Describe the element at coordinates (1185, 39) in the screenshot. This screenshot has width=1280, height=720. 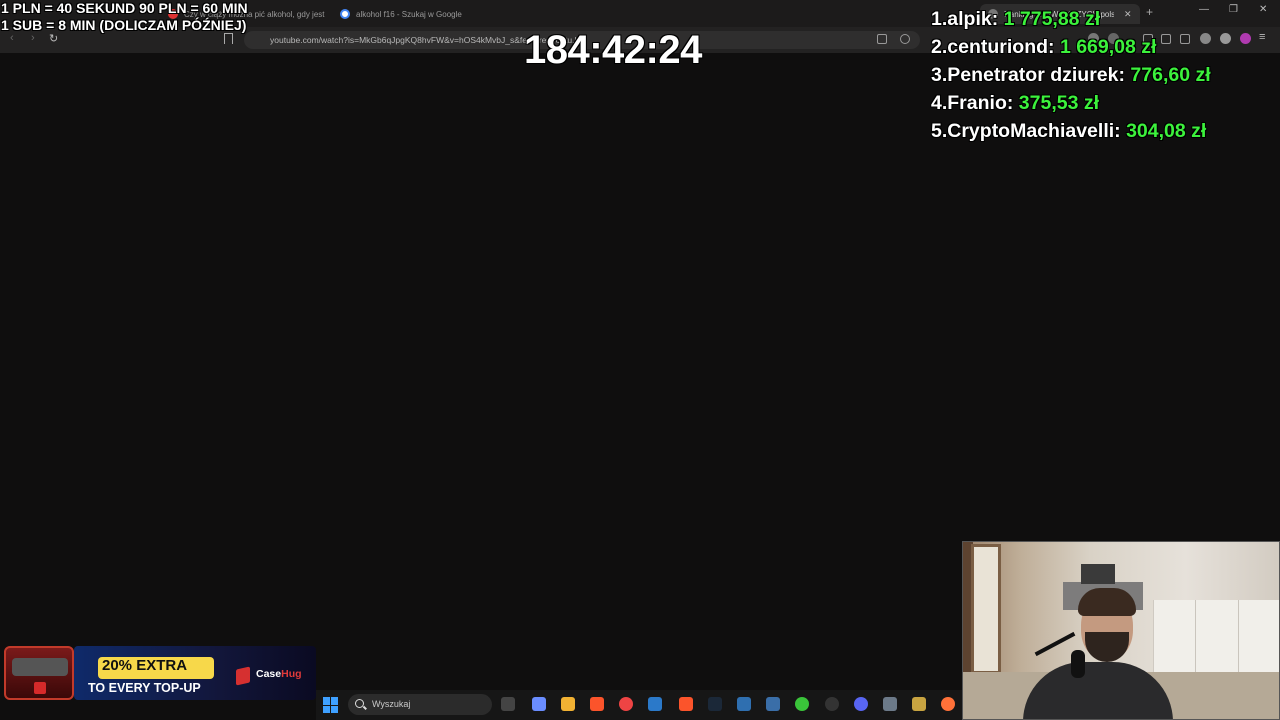
I see `wallet-icon` at that location.